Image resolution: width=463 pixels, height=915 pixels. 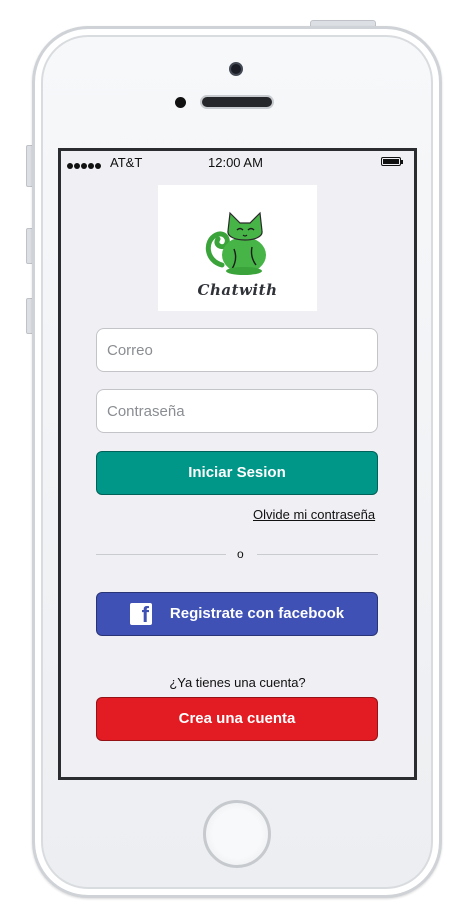 I want to click on has-account-text: ¿Ya tienes una cuenta?, so click(x=237, y=682).